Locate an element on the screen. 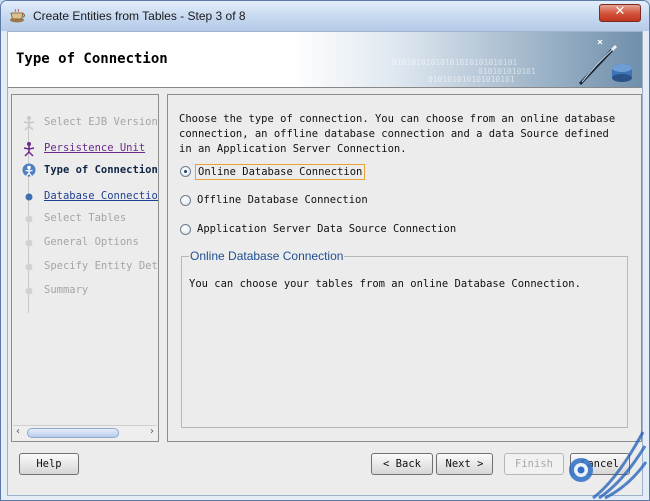  finish-button: Finish is located at coordinates (534, 464).